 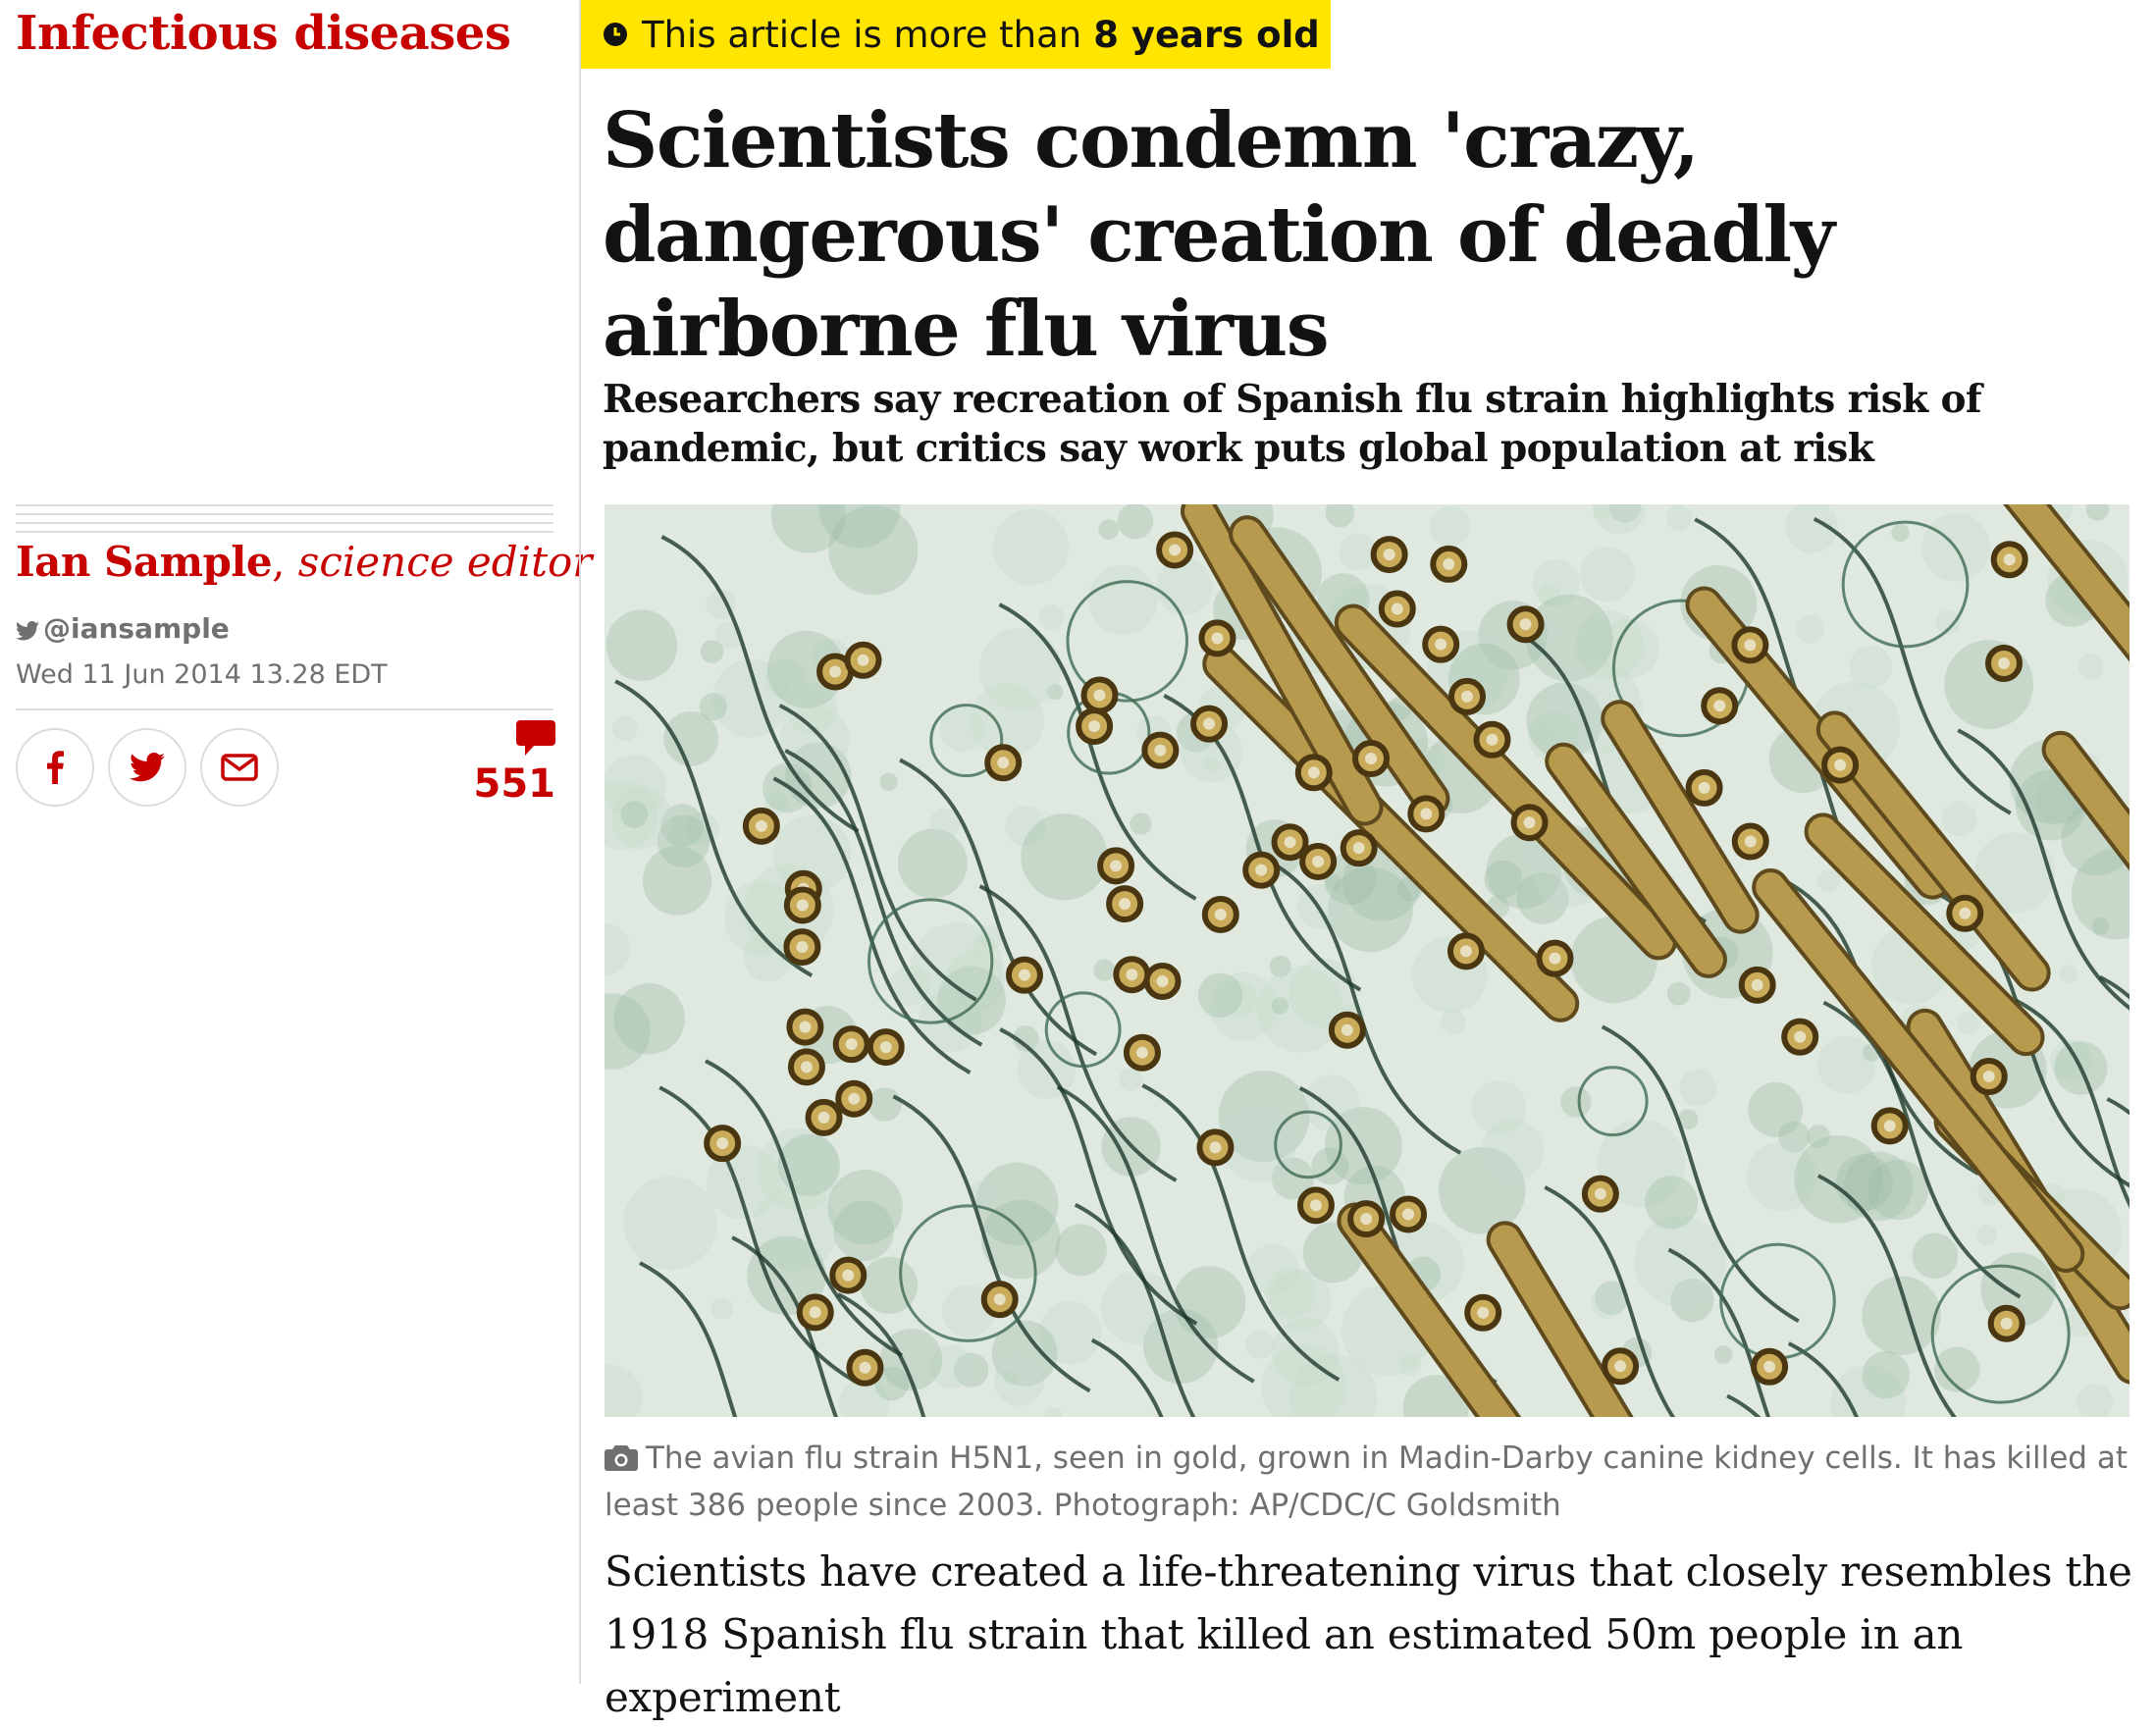 What do you see at coordinates (284, 709) in the screenshot?
I see `meta-divider` at bounding box center [284, 709].